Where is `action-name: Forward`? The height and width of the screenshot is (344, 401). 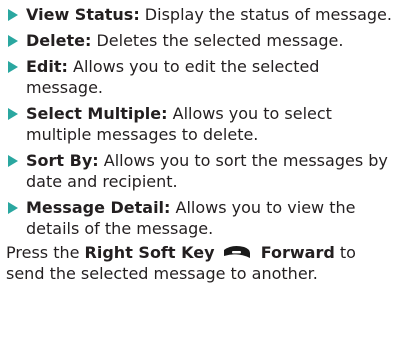
action-name: Forward is located at coordinates (297, 252).